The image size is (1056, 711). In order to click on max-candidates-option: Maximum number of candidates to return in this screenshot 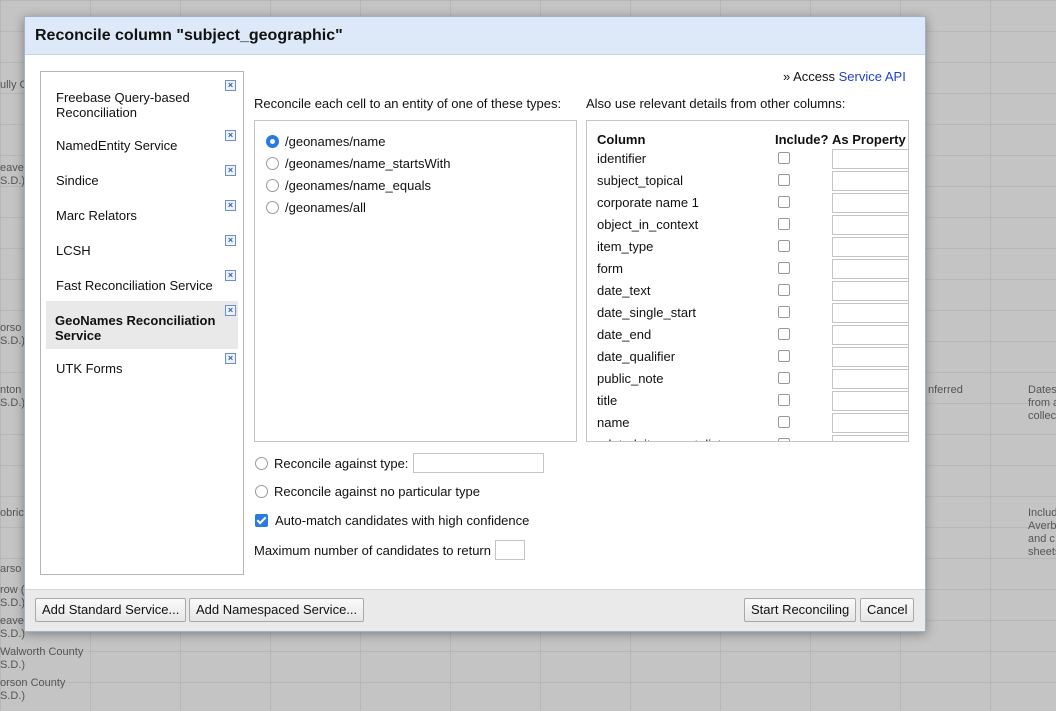, I will do `click(389, 550)`.